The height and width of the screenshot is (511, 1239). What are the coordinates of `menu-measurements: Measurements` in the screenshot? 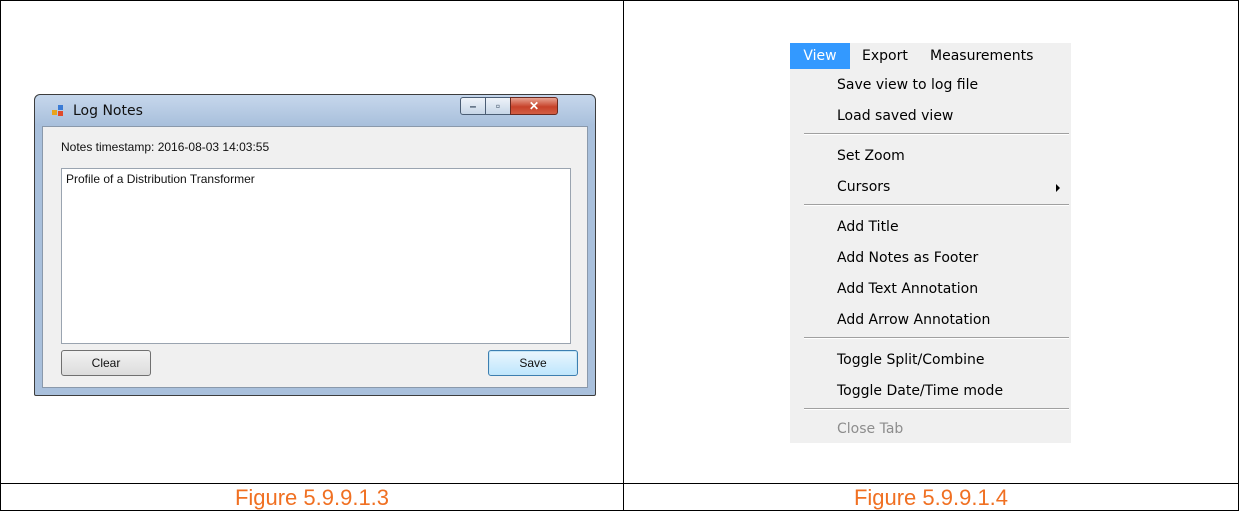 It's located at (981, 56).